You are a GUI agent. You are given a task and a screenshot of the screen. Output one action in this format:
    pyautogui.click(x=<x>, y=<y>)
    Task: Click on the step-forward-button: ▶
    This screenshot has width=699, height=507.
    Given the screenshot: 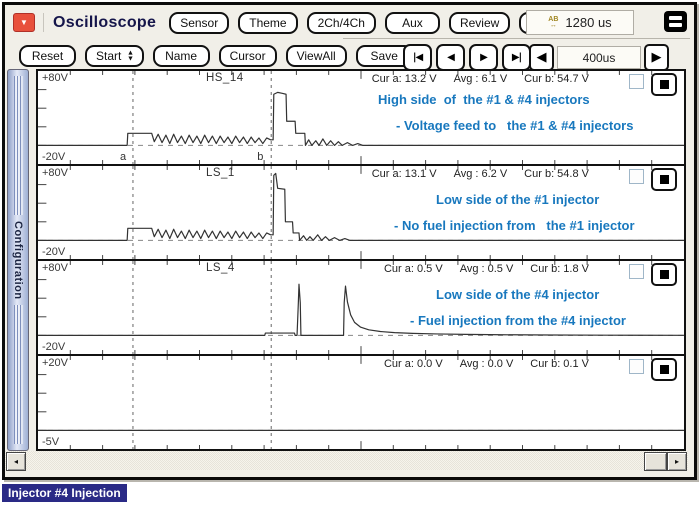 What is the action you would take?
    pyautogui.click(x=483, y=57)
    